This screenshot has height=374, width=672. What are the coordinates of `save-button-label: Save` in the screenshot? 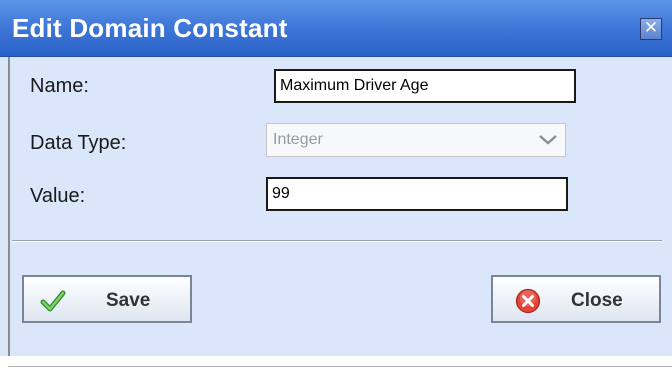 It's located at (128, 300).